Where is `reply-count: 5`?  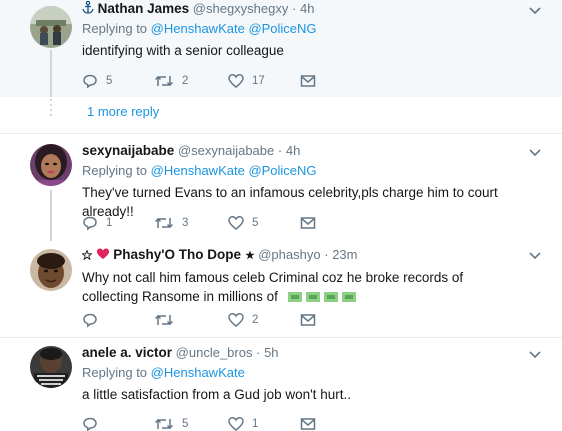
reply-count: 5 is located at coordinates (109, 81).